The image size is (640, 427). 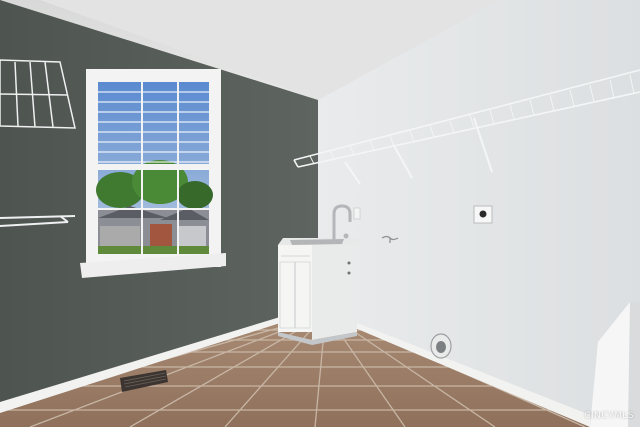 What do you see at coordinates (317, 242) in the screenshot?
I see `sink-basin` at bounding box center [317, 242].